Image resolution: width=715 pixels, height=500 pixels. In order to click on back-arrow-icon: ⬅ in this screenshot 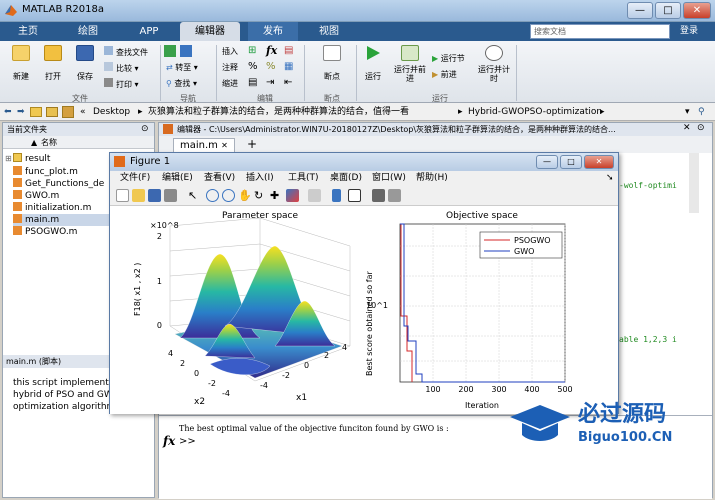, I will do `click(8, 112)`.